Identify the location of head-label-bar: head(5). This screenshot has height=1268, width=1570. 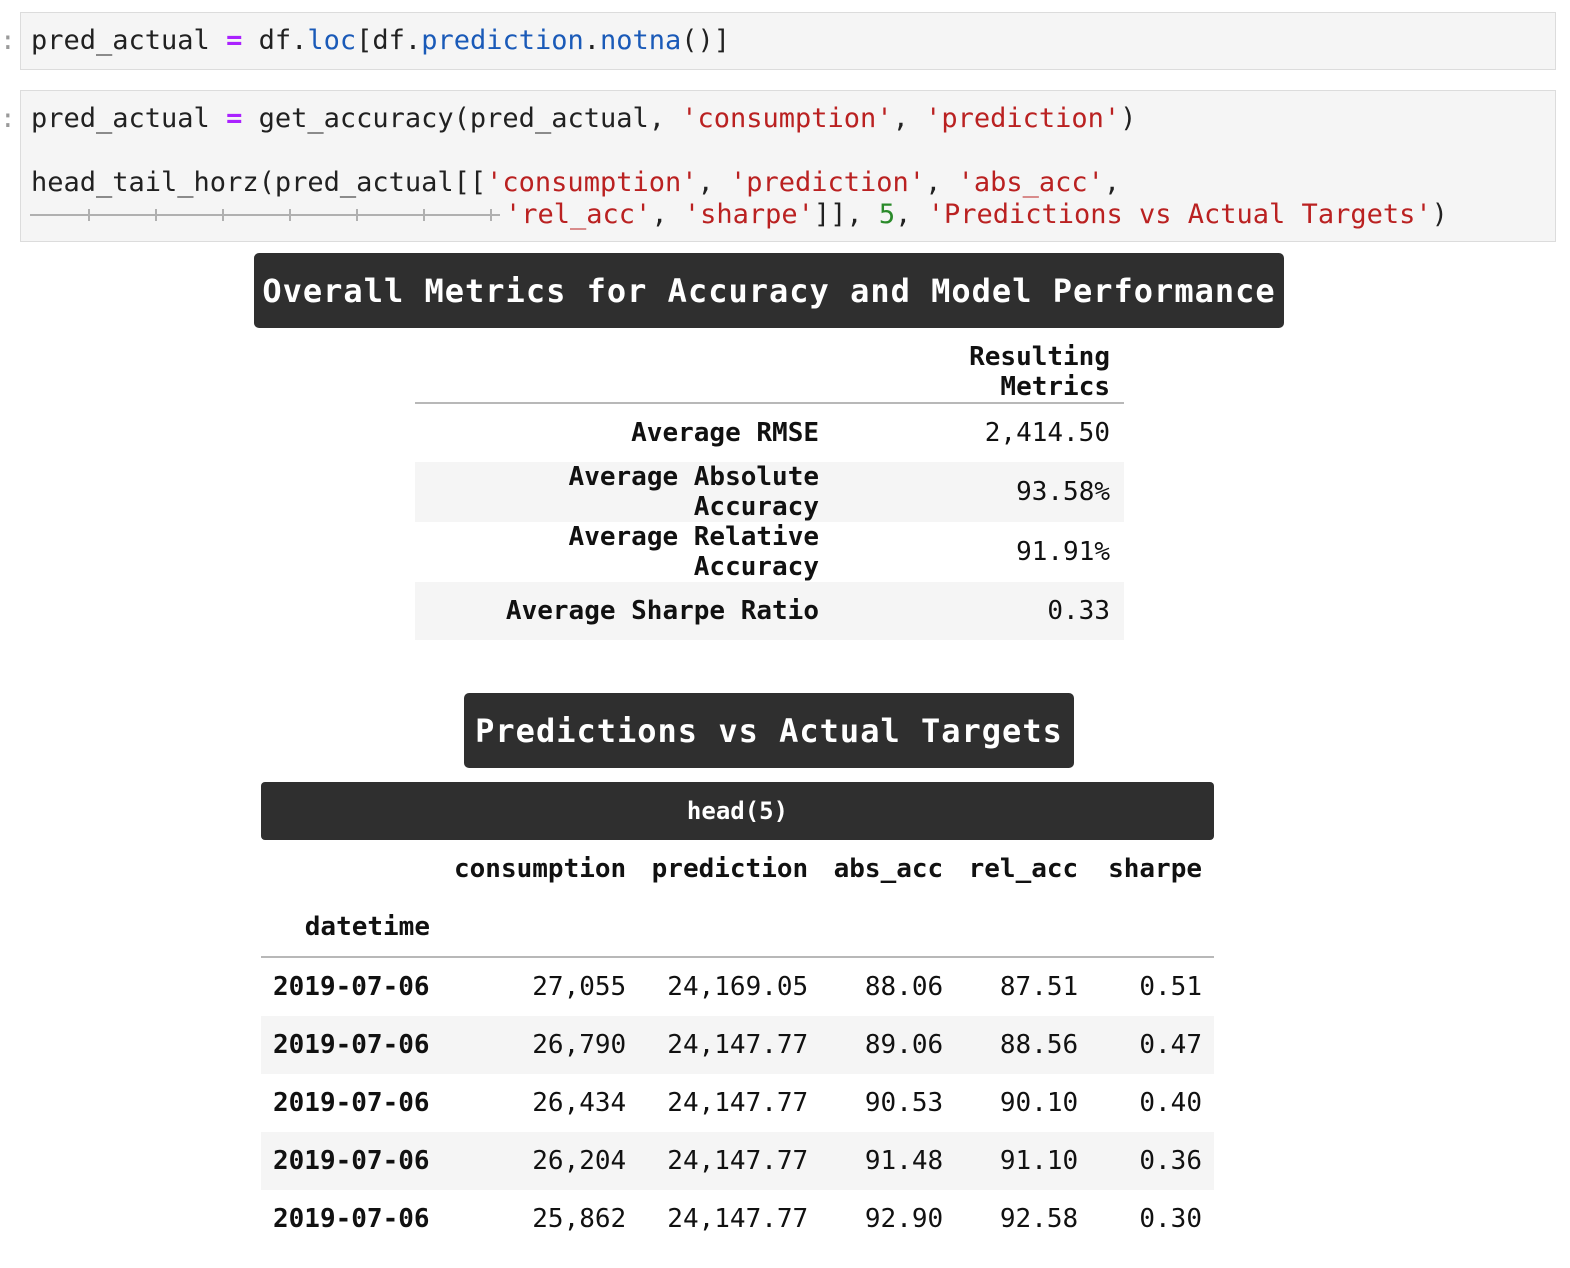
(737, 811).